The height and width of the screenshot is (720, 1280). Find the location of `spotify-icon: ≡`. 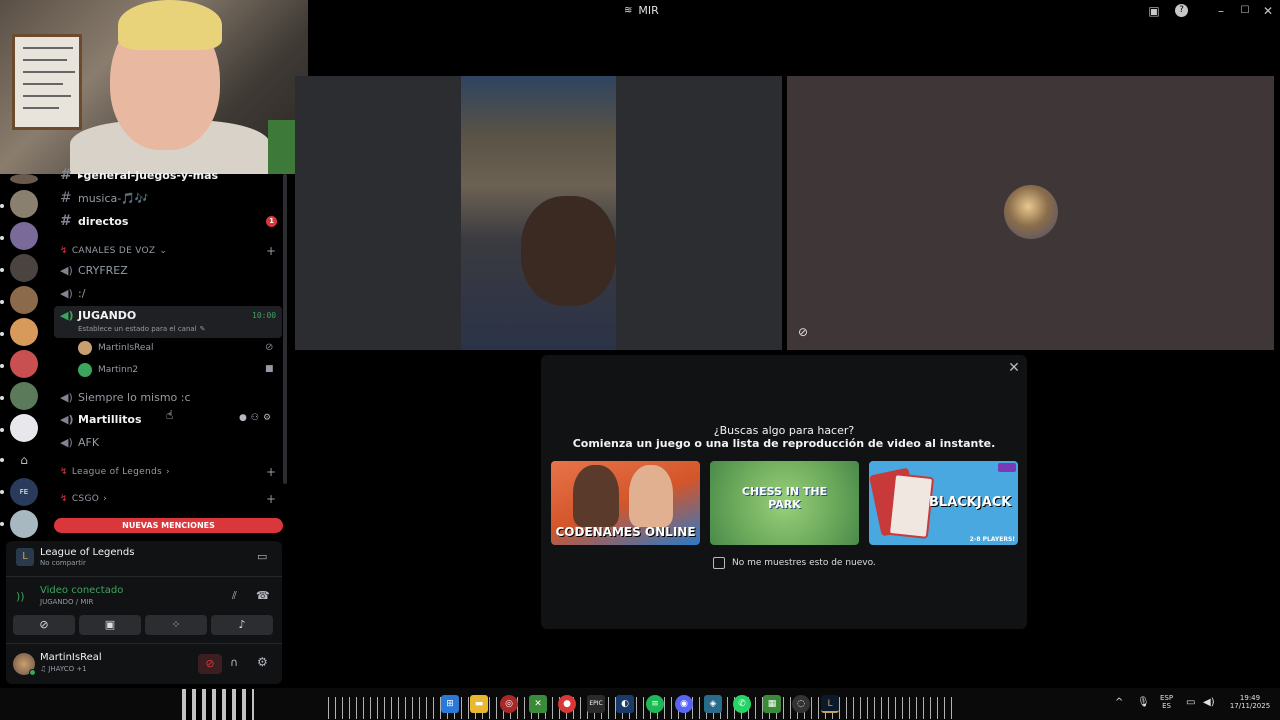

spotify-icon: ≡ is located at coordinates (655, 704).